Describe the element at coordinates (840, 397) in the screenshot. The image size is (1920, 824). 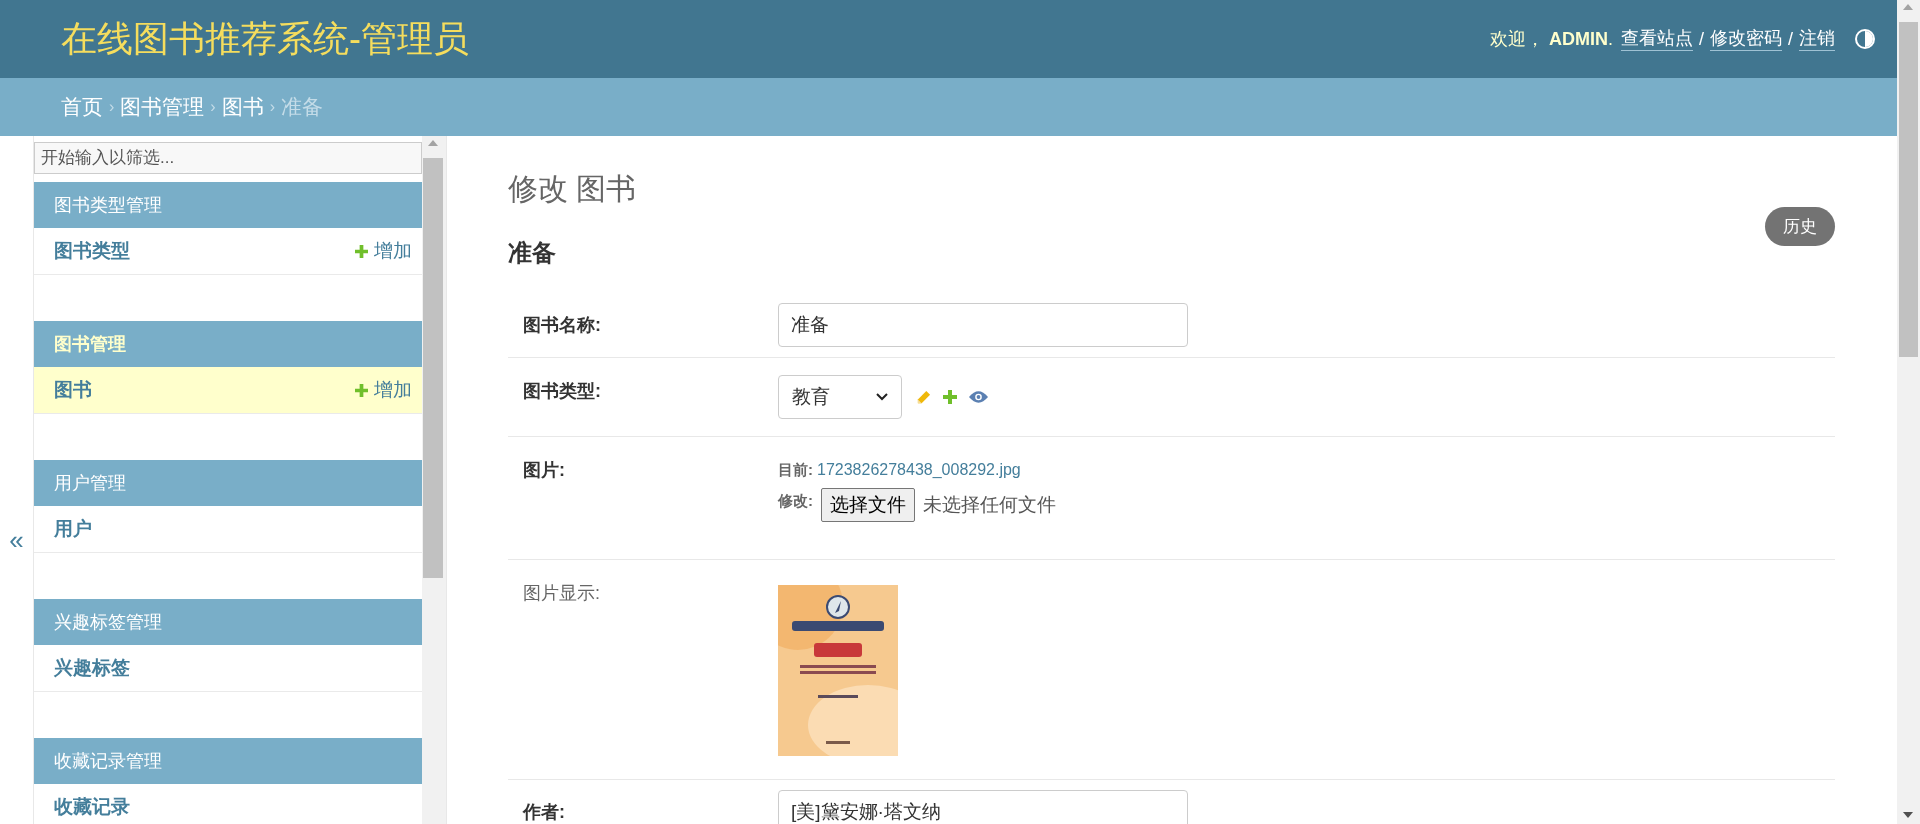
I see `select-field: 教育` at that location.